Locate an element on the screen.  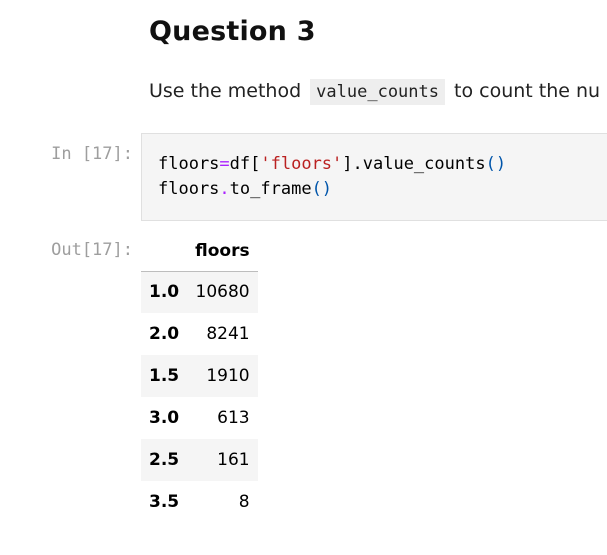
table-cell-value: 8241 is located at coordinates (228, 334).